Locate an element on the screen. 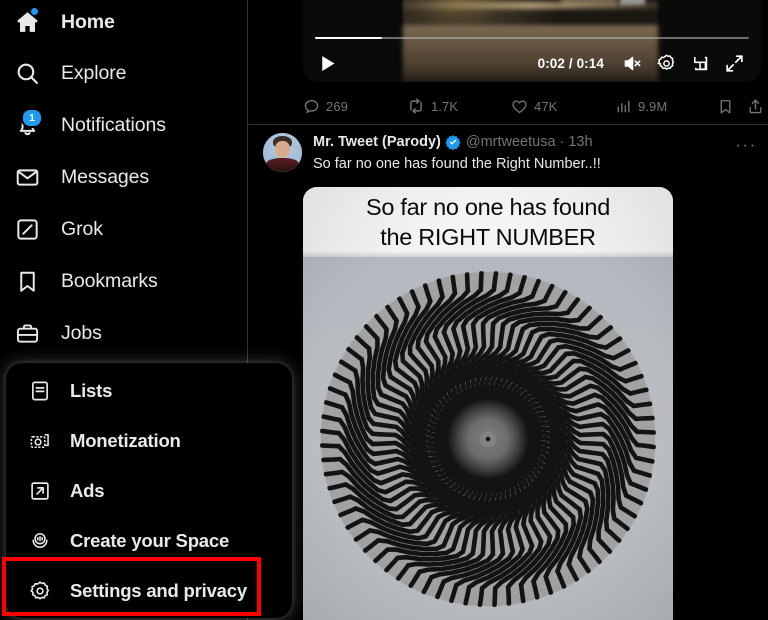  sidebar-item-notifications: 1 Notifications is located at coordinates (88, 125).